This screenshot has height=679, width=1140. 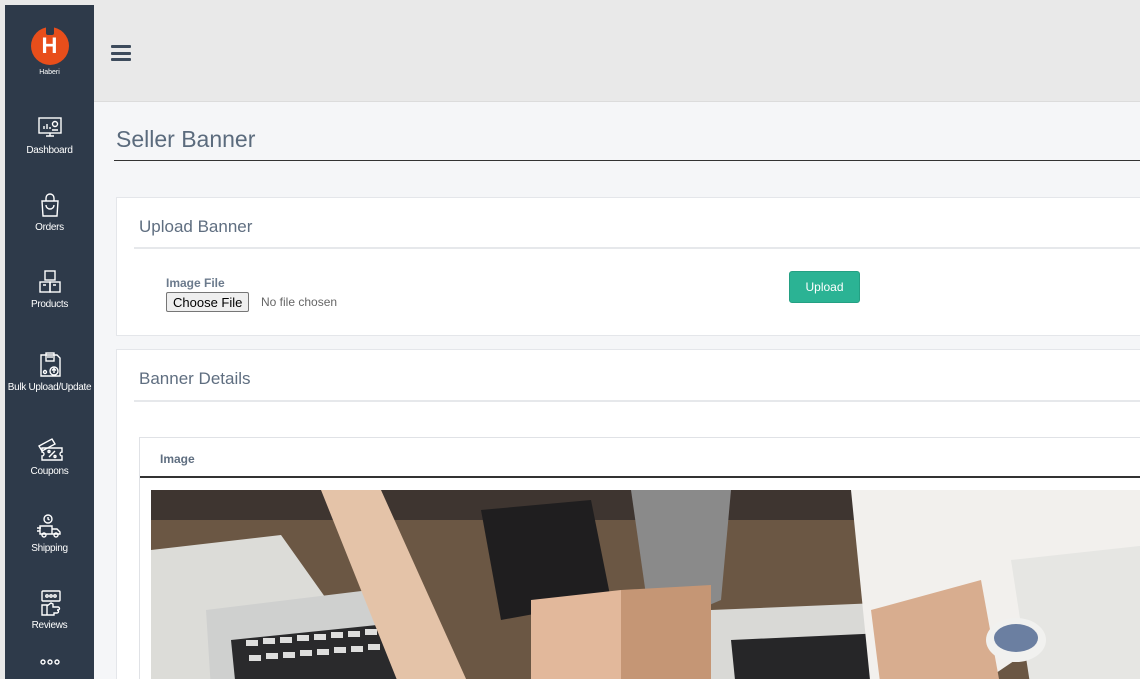 I want to click on sidebar-item-reviews: Reviews, so click(x=49, y=610).